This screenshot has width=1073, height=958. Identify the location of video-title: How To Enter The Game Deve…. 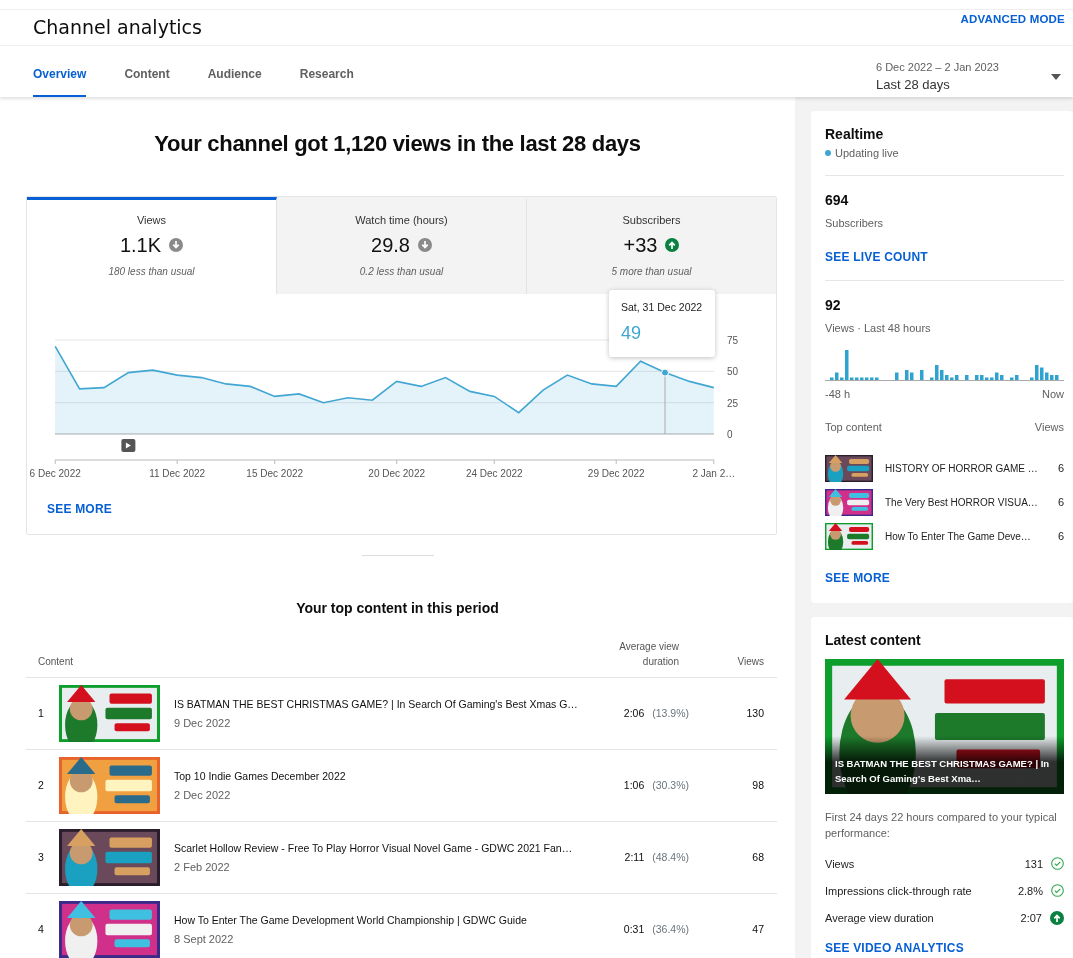
(967, 536).